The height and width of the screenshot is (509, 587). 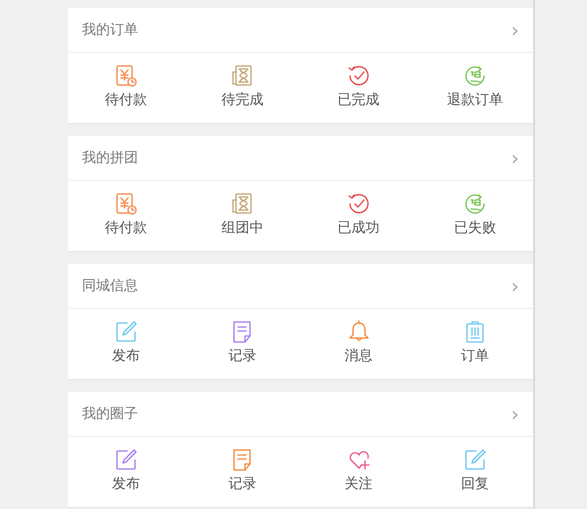 I want to click on menu-item: 关注, so click(x=358, y=472).